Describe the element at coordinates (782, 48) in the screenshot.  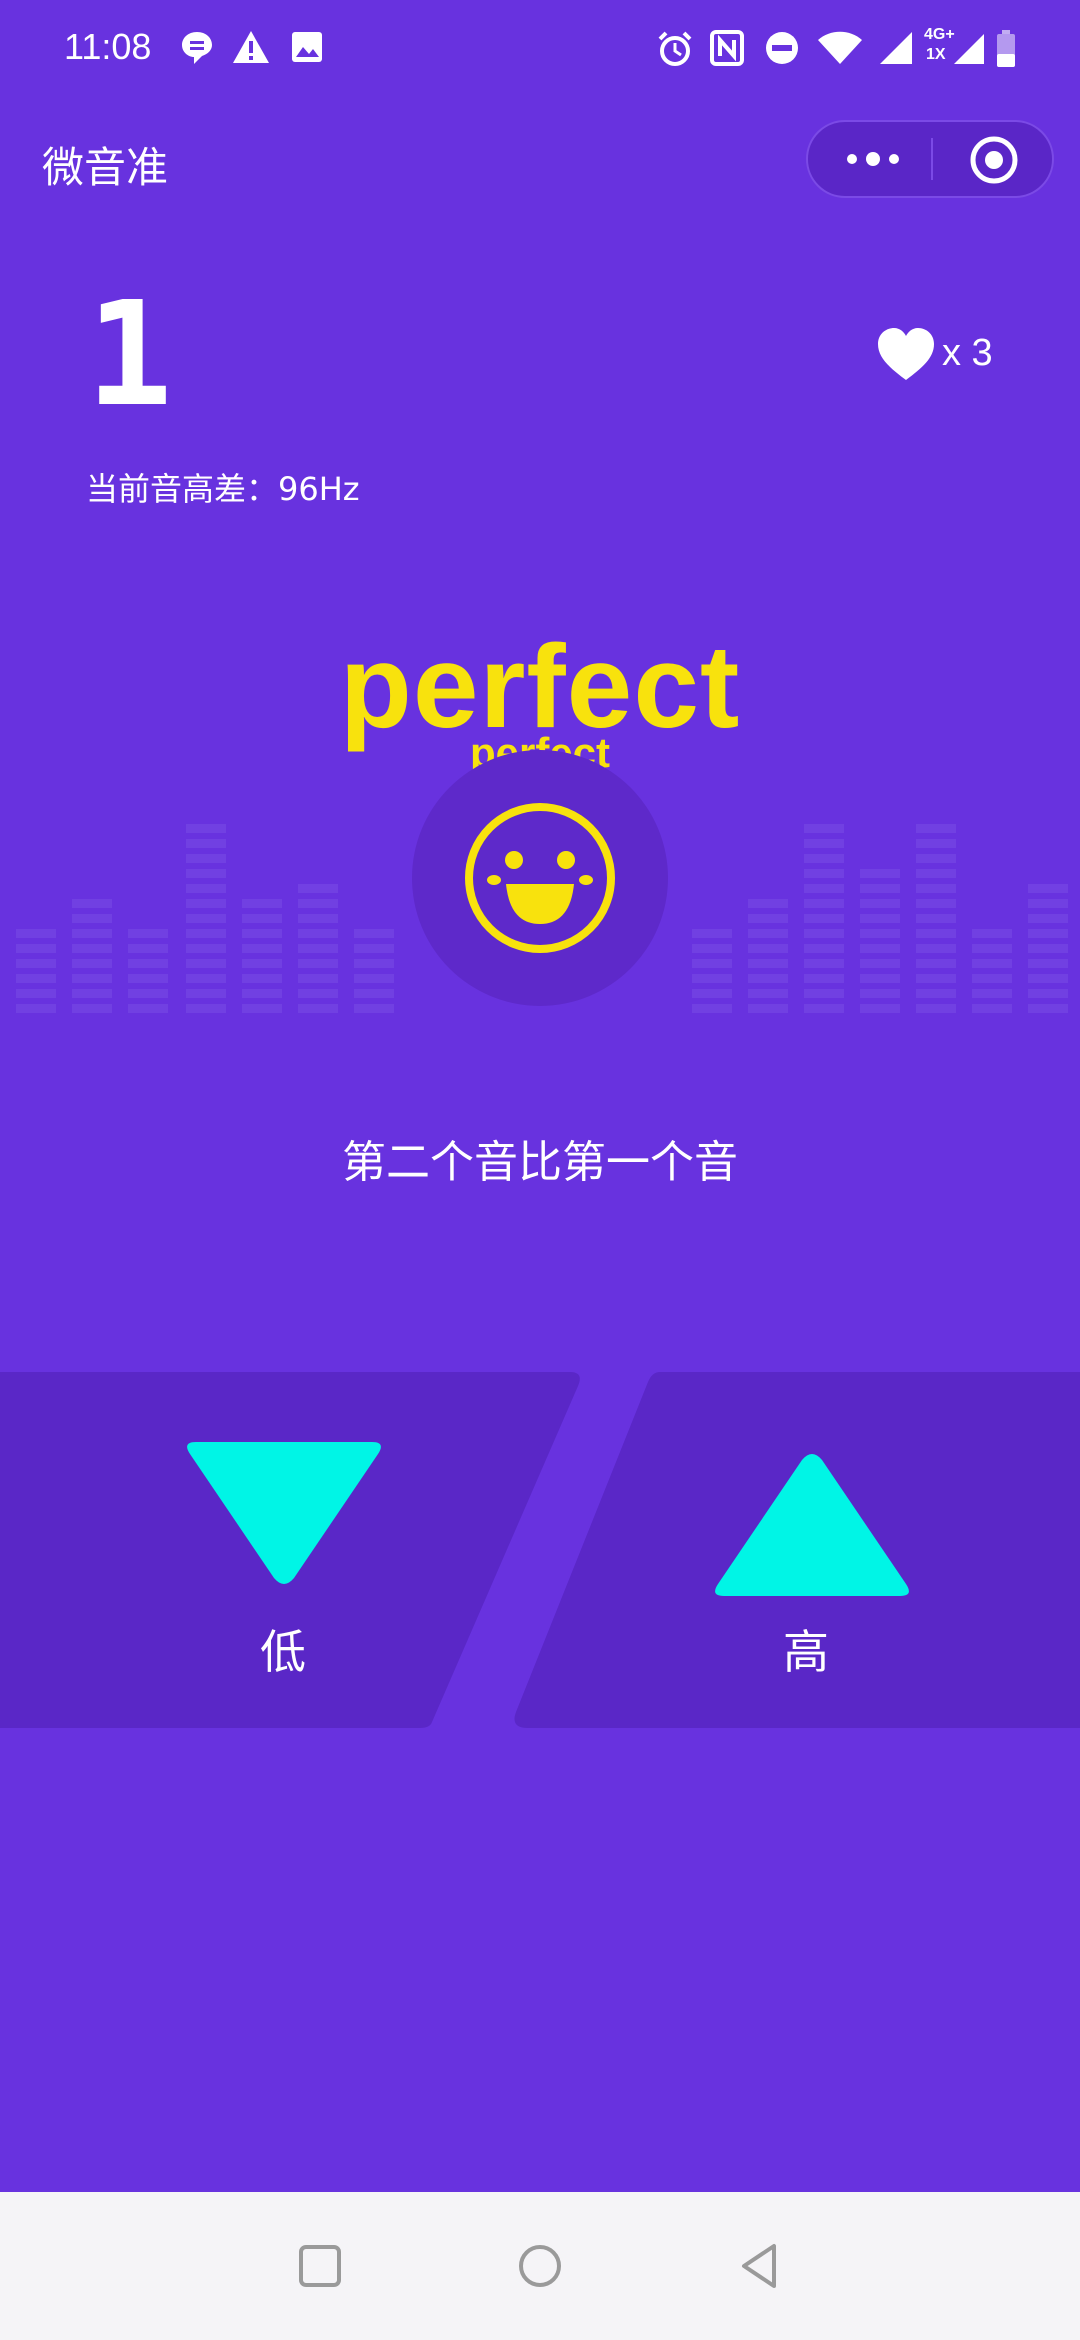
I see `dnd-icon` at that location.